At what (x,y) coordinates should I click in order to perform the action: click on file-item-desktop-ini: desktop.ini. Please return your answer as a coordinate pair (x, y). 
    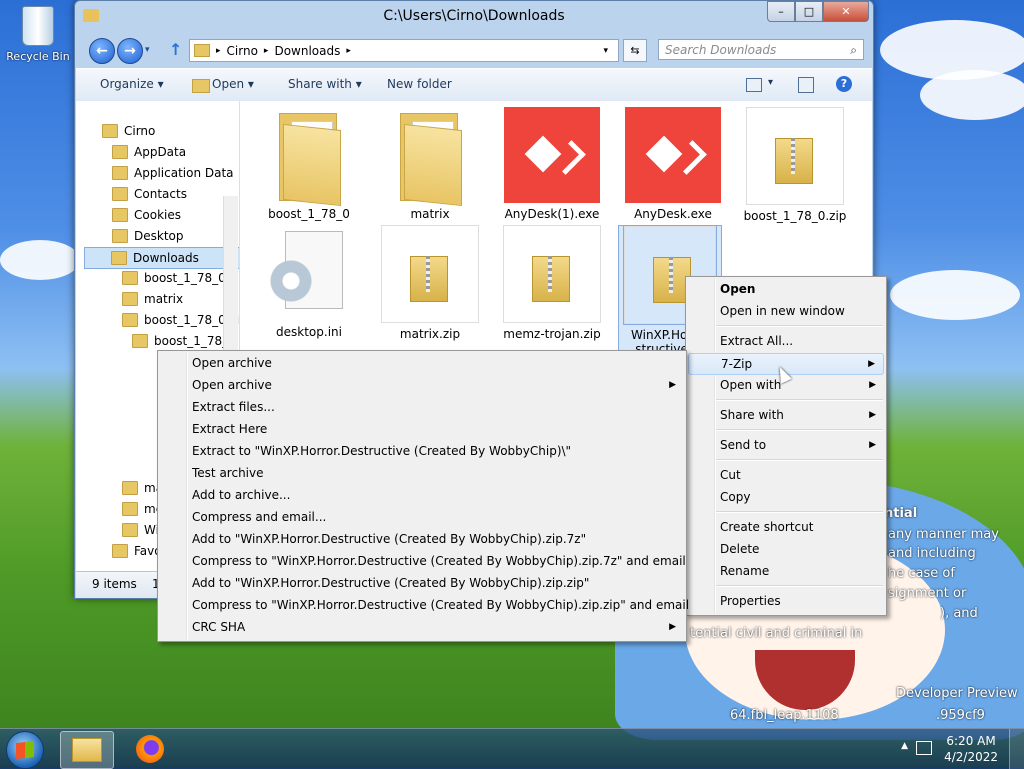
    Looking at the image, I should click on (309, 282).